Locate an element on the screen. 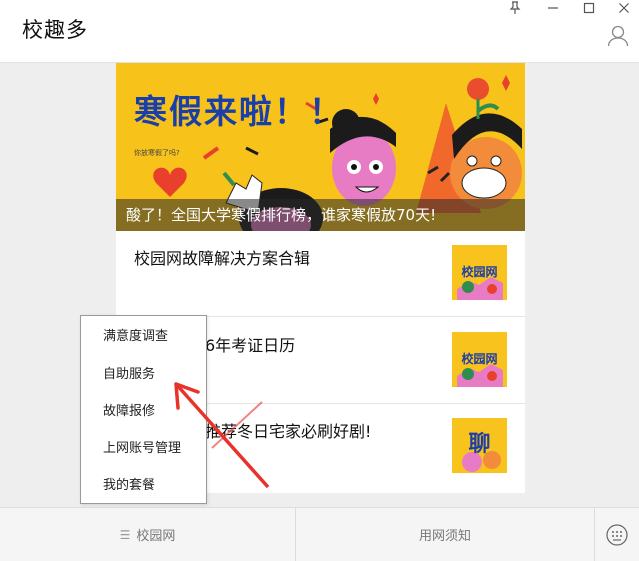 The height and width of the screenshot is (561, 639). tab-usage-notice: 用网须知 is located at coordinates (445, 534).